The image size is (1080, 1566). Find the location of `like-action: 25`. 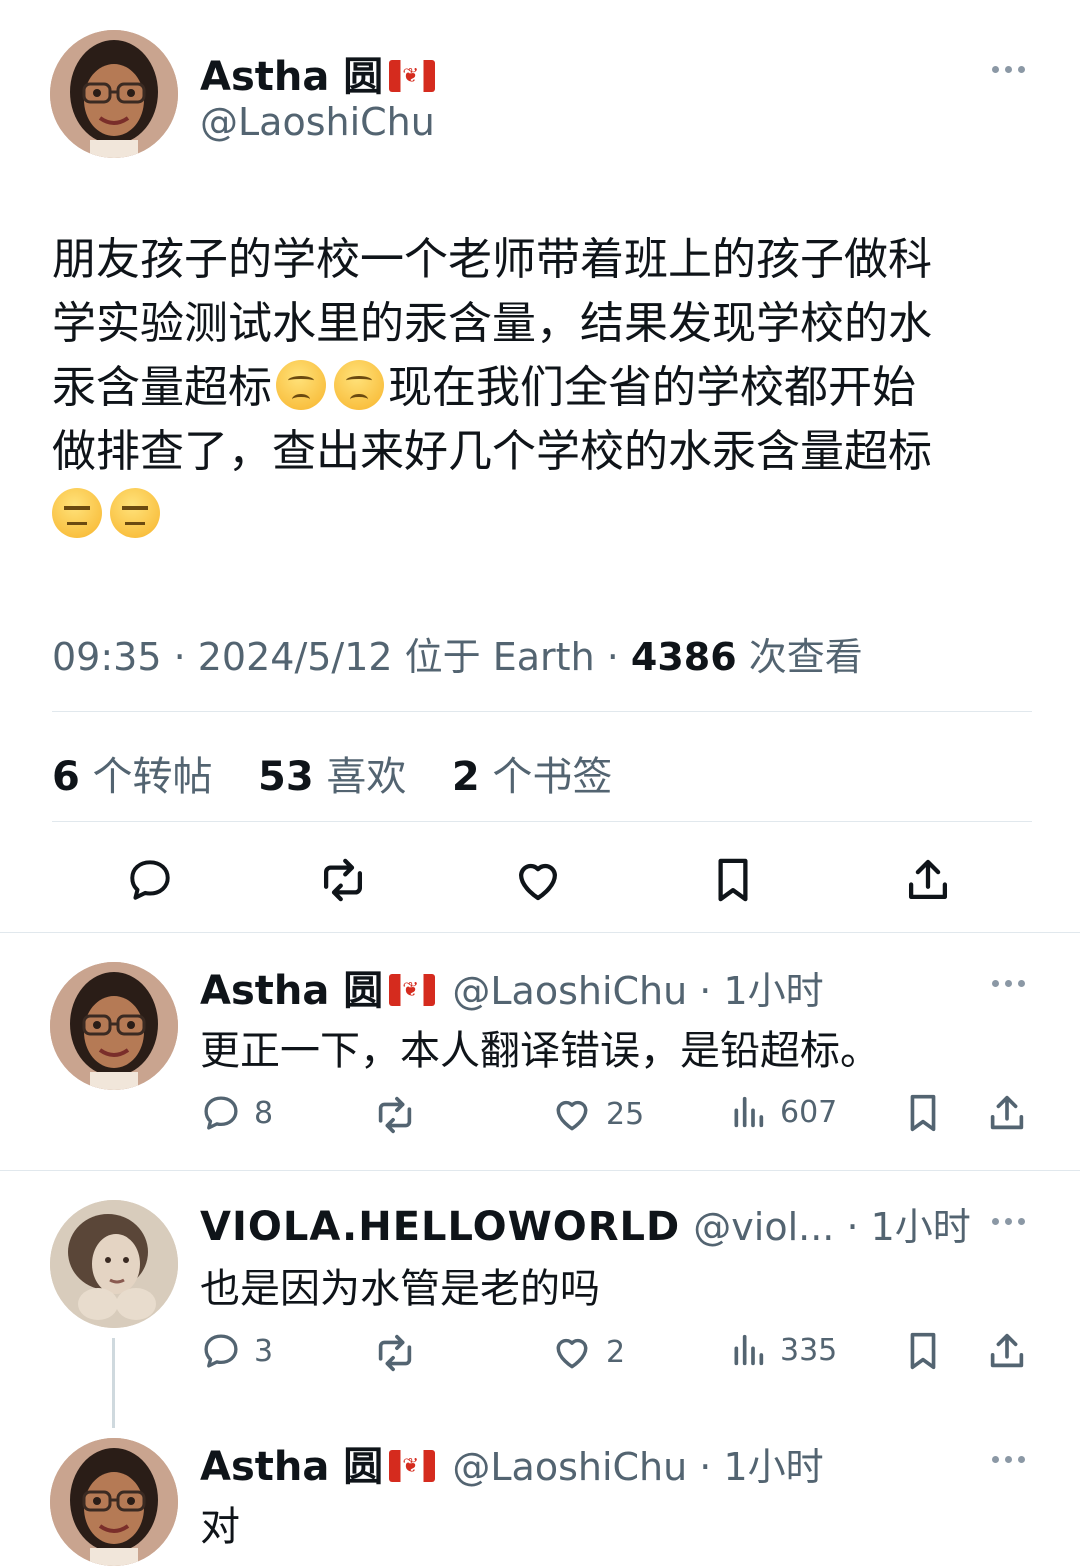

like-action: 25 is located at coordinates (597, 1114).